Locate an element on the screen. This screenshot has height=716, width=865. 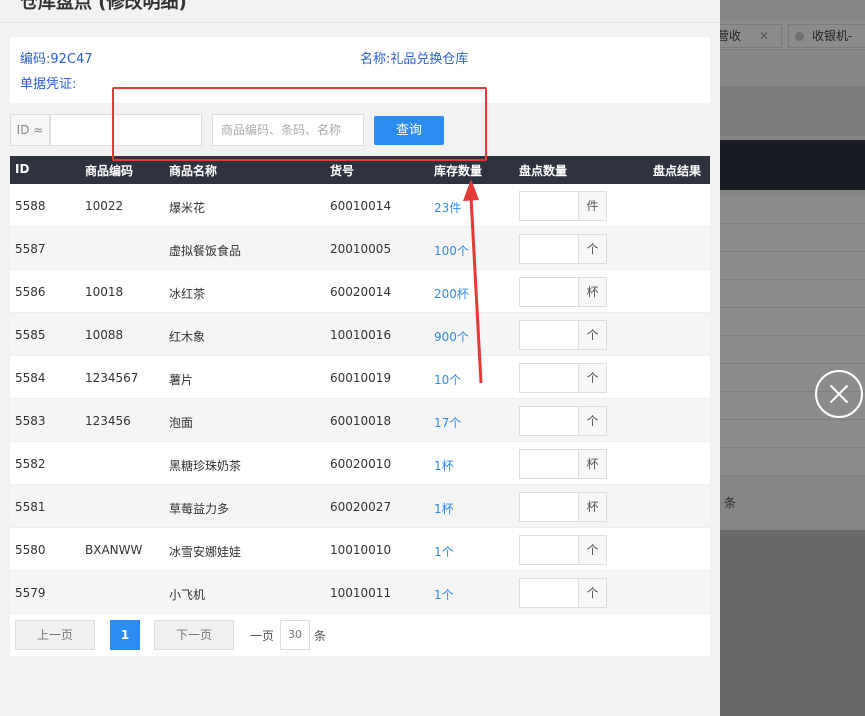
table-row: 5581 草莓益力多 60020027 1杯 杯 is located at coordinates (360, 506).